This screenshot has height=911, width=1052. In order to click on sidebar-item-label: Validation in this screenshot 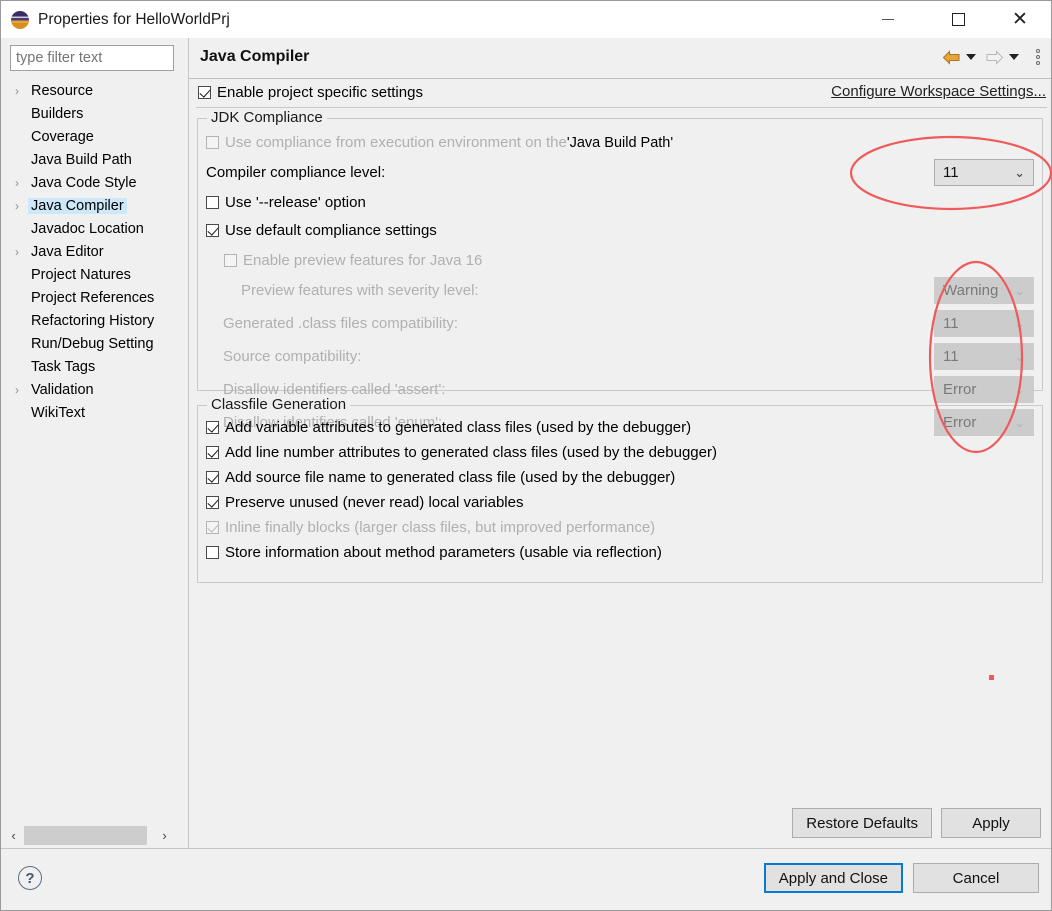, I will do `click(62, 389)`.